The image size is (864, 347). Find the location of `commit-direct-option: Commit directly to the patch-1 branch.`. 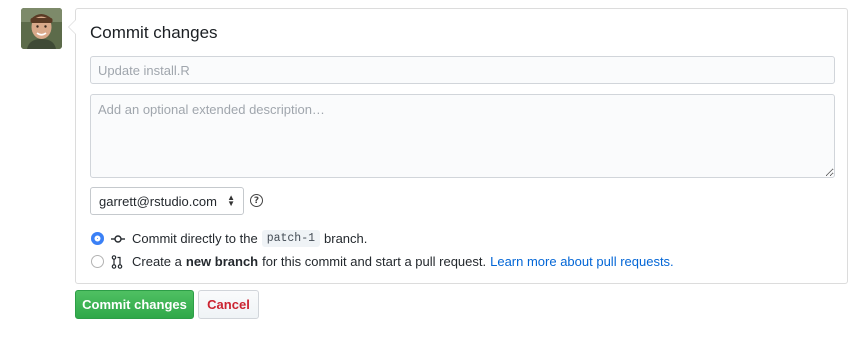

commit-direct-option: Commit directly to the patch-1 branch. is located at coordinates (229, 238).